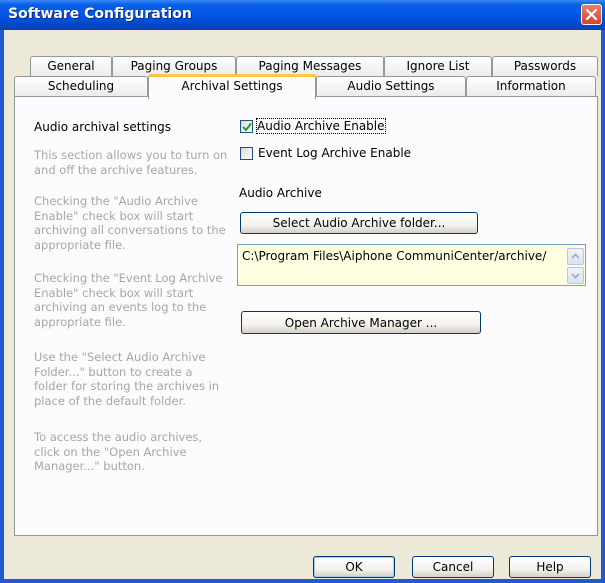 This screenshot has height=583, width=605. Describe the element at coordinates (310, 66) in the screenshot. I see `tab-paging-messages: Paging Messages` at that location.